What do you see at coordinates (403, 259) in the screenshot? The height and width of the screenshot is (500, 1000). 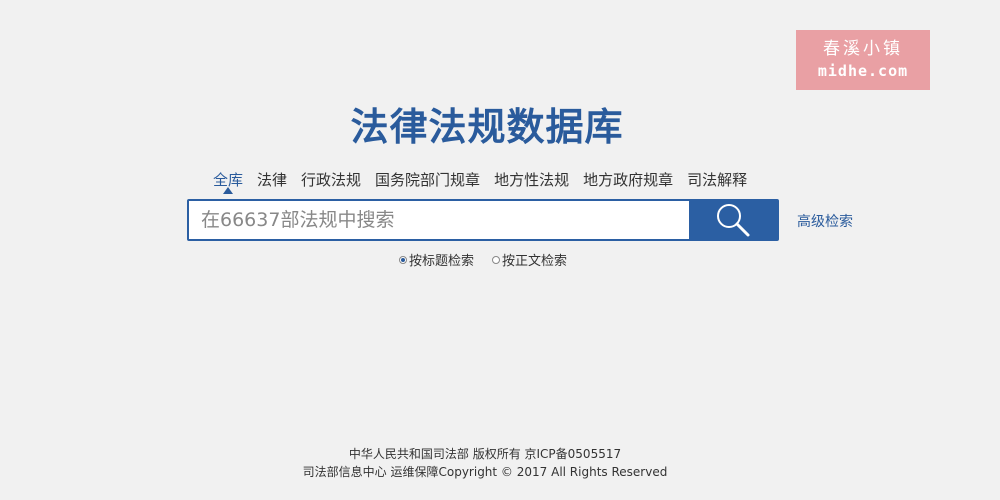 I see `radio-checked-icon` at bounding box center [403, 259].